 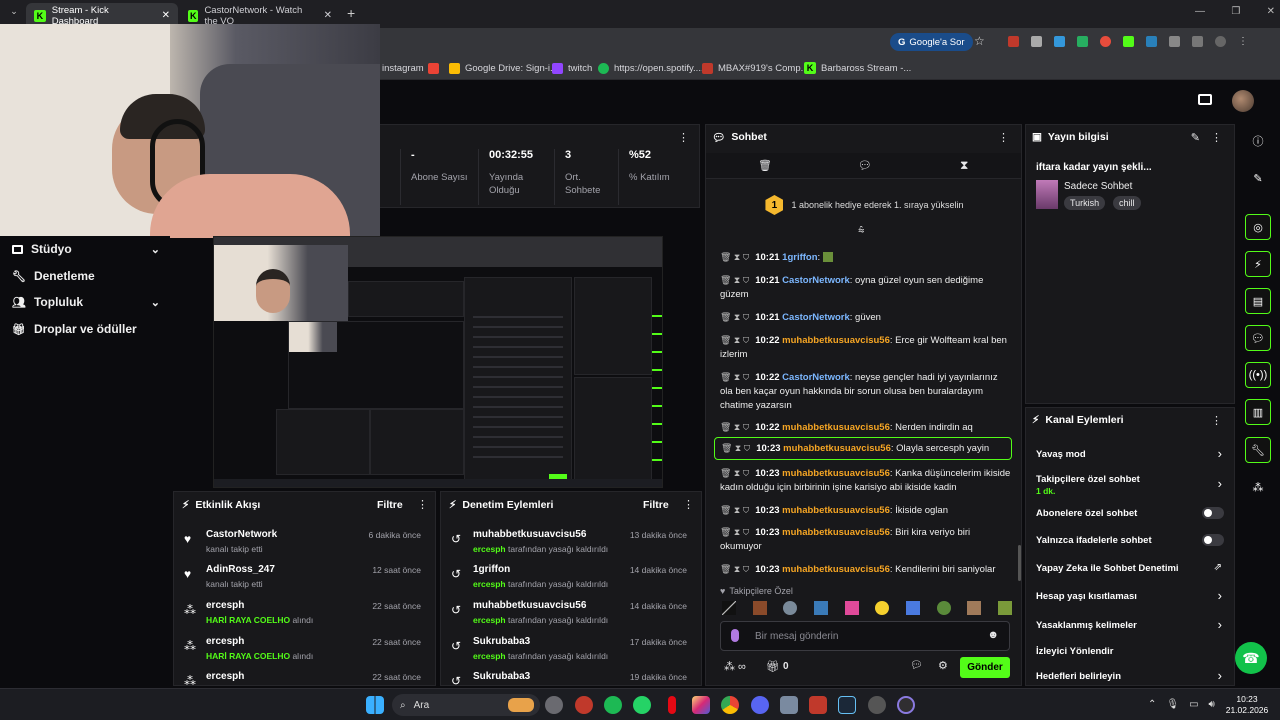 I want to click on bookmark-gmail, so click(x=433, y=68).